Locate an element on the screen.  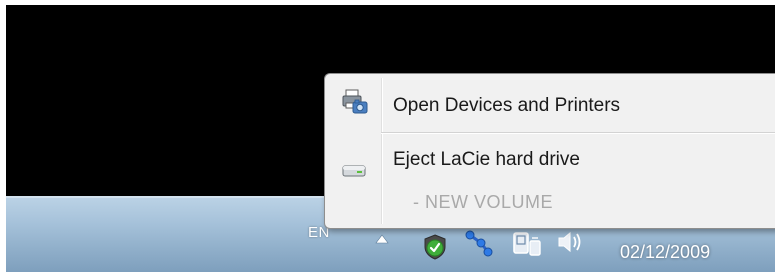
menu-separator is located at coordinates (578, 133).